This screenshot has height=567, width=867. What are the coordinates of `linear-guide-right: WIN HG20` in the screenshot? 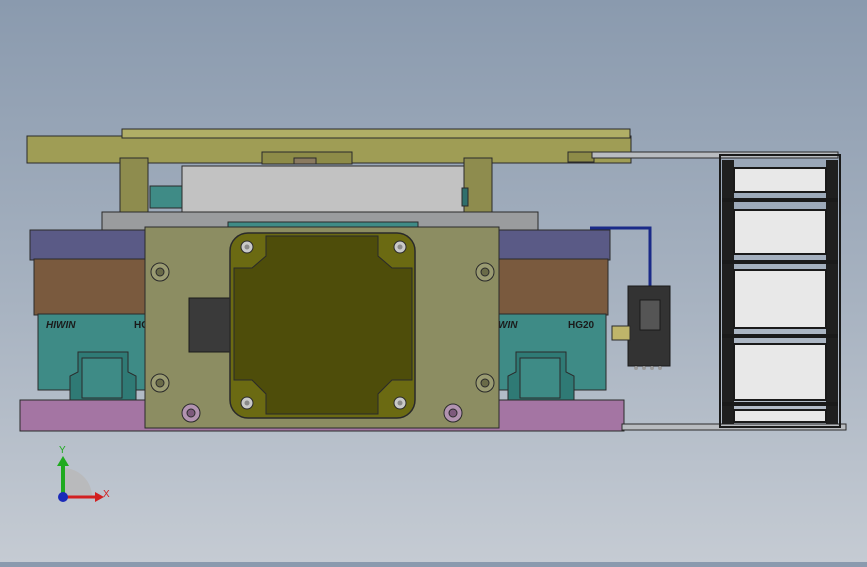 It's located at (552, 359).